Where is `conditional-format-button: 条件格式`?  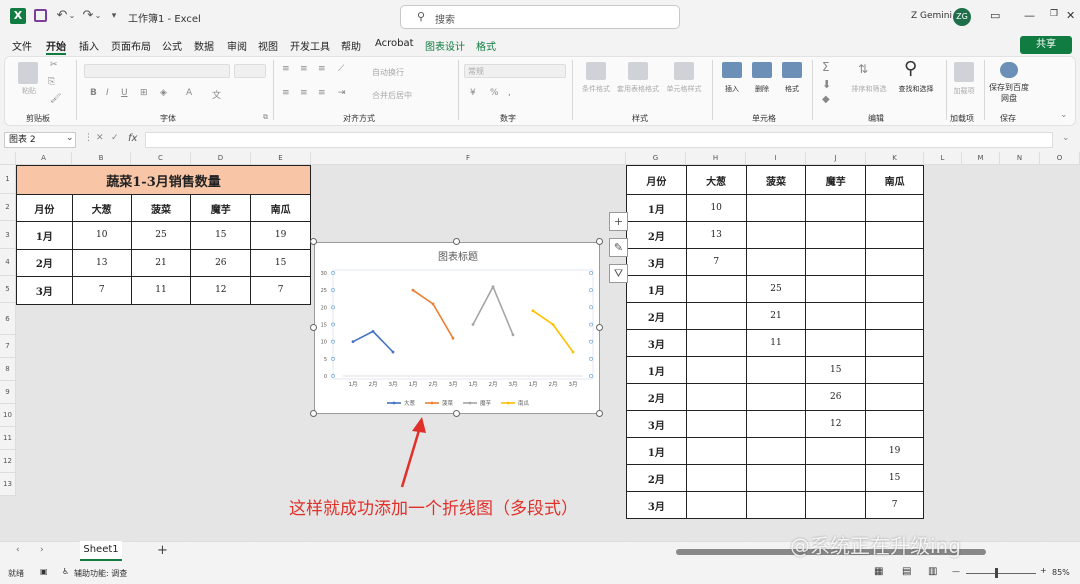 conditional-format-button: 条件格式 is located at coordinates (596, 89).